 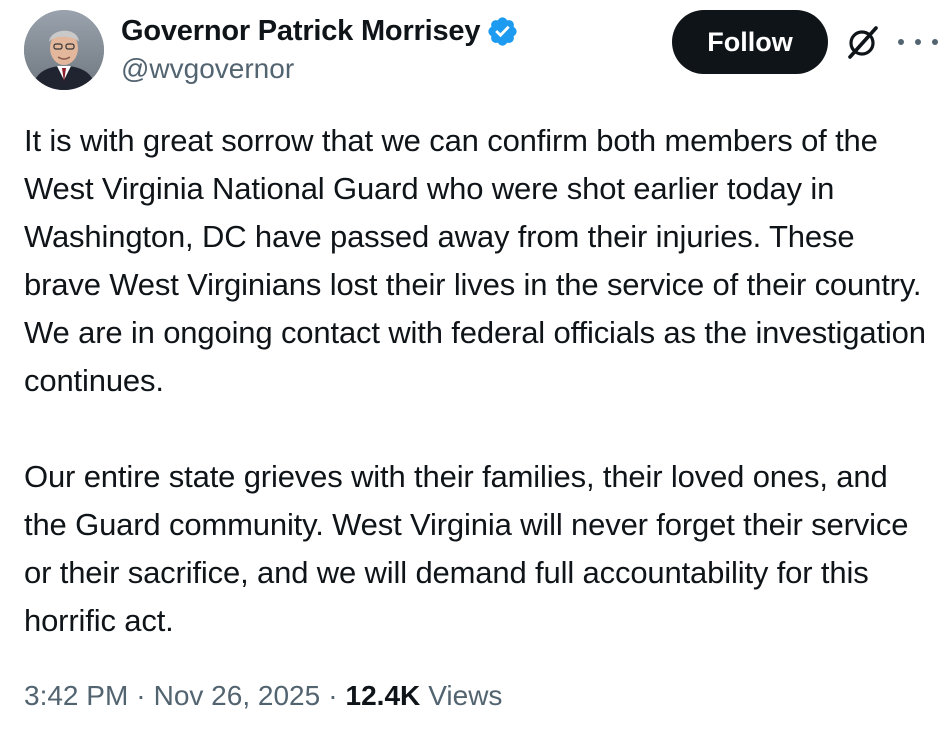 I want to click on tweet-date: Nov 26, 2025, so click(x=237, y=696).